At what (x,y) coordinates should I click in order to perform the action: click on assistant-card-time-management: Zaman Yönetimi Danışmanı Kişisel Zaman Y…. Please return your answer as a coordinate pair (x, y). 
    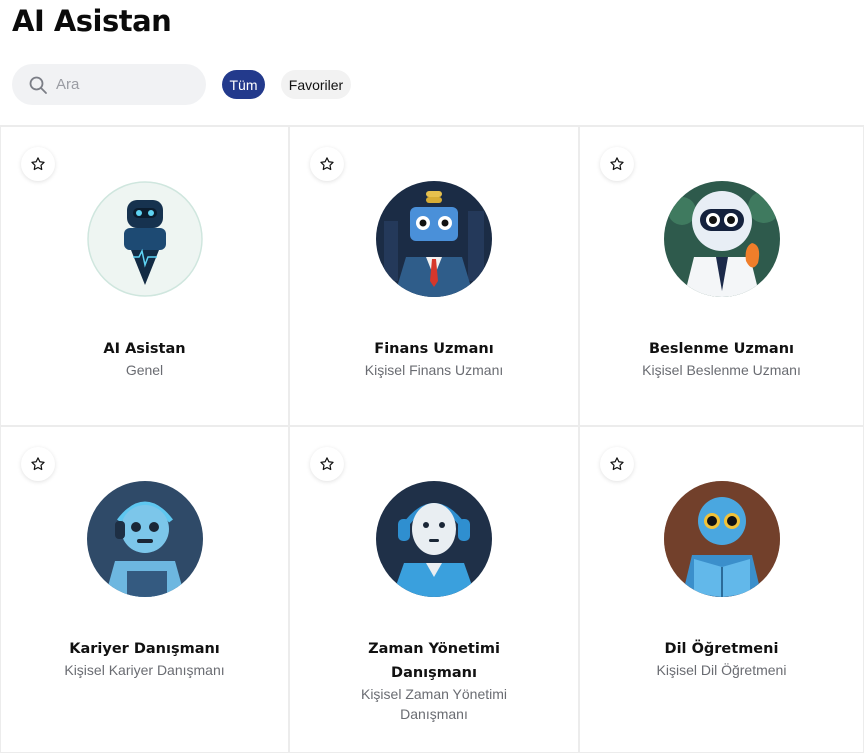
    Looking at the image, I should click on (434, 589).